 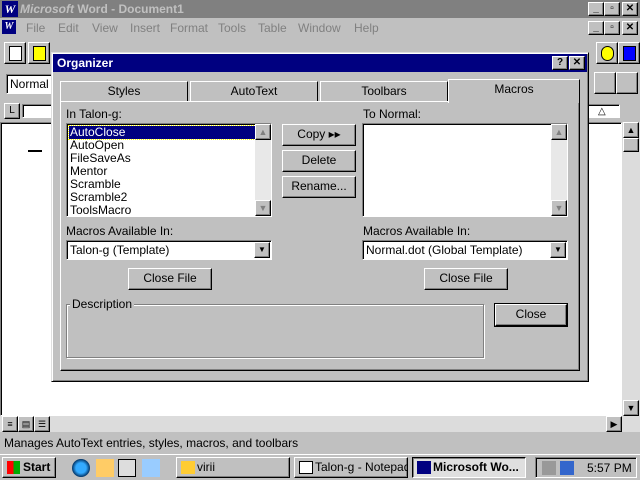 What do you see at coordinates (596, 28) in the screenshot?
I see `doc-minimize-icon: _` at bounding box center [596, 28].